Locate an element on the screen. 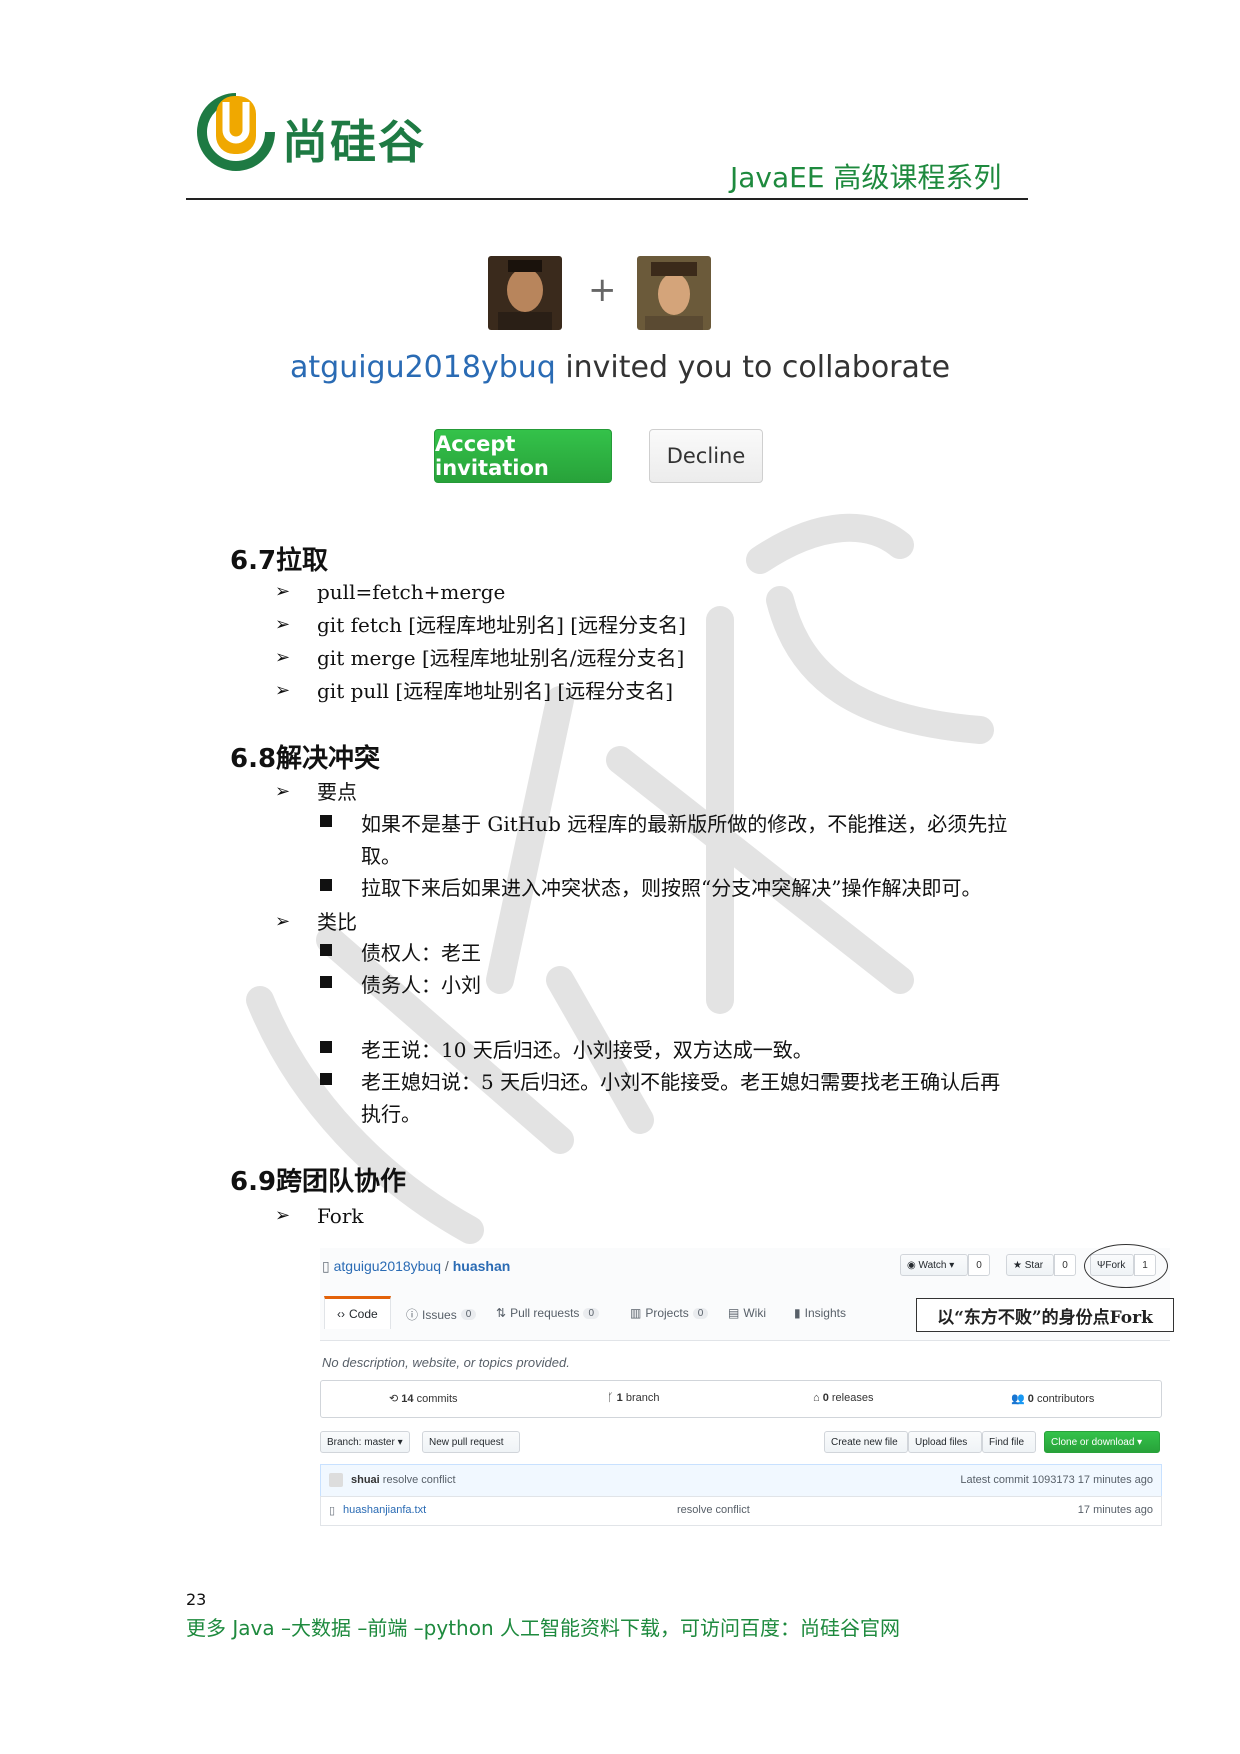 Image resolution: width=1240 pixels, height=1754 pixels. graph-icon: ▮ is located at coordinates (797, 1313).